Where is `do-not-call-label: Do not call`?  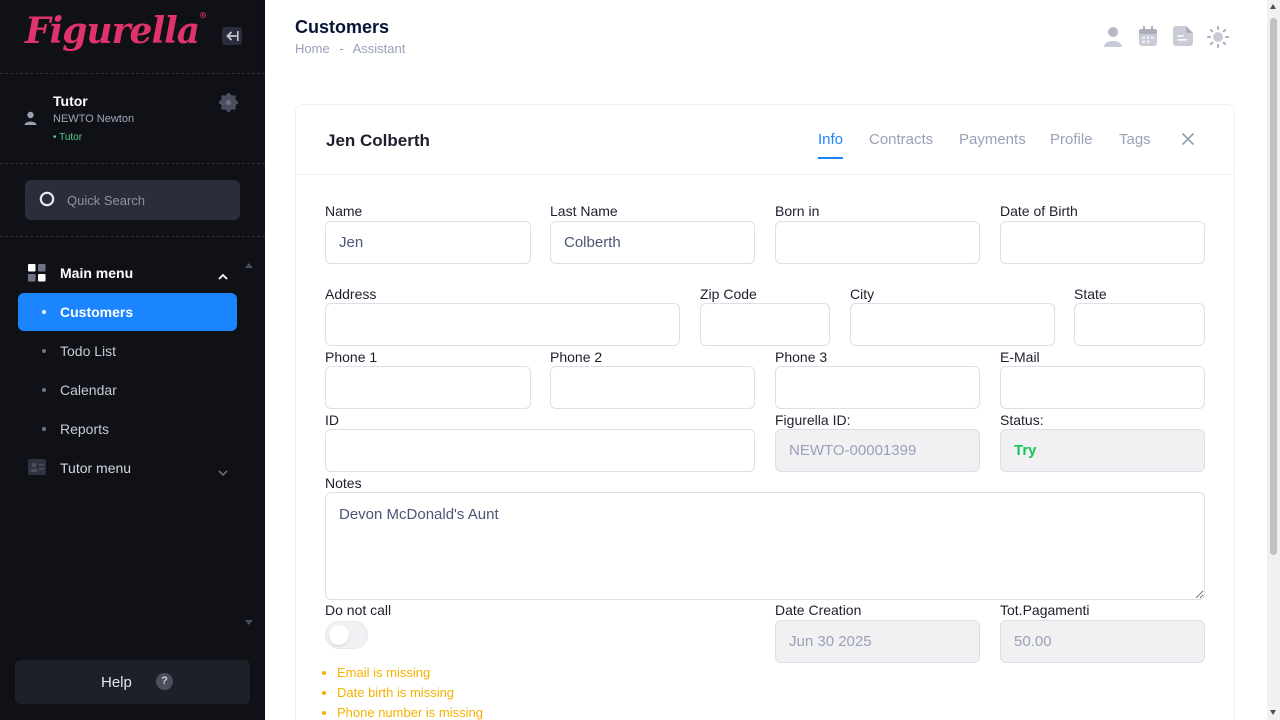
do-not-call-label: Do not call is located at coordinates (358, 610).